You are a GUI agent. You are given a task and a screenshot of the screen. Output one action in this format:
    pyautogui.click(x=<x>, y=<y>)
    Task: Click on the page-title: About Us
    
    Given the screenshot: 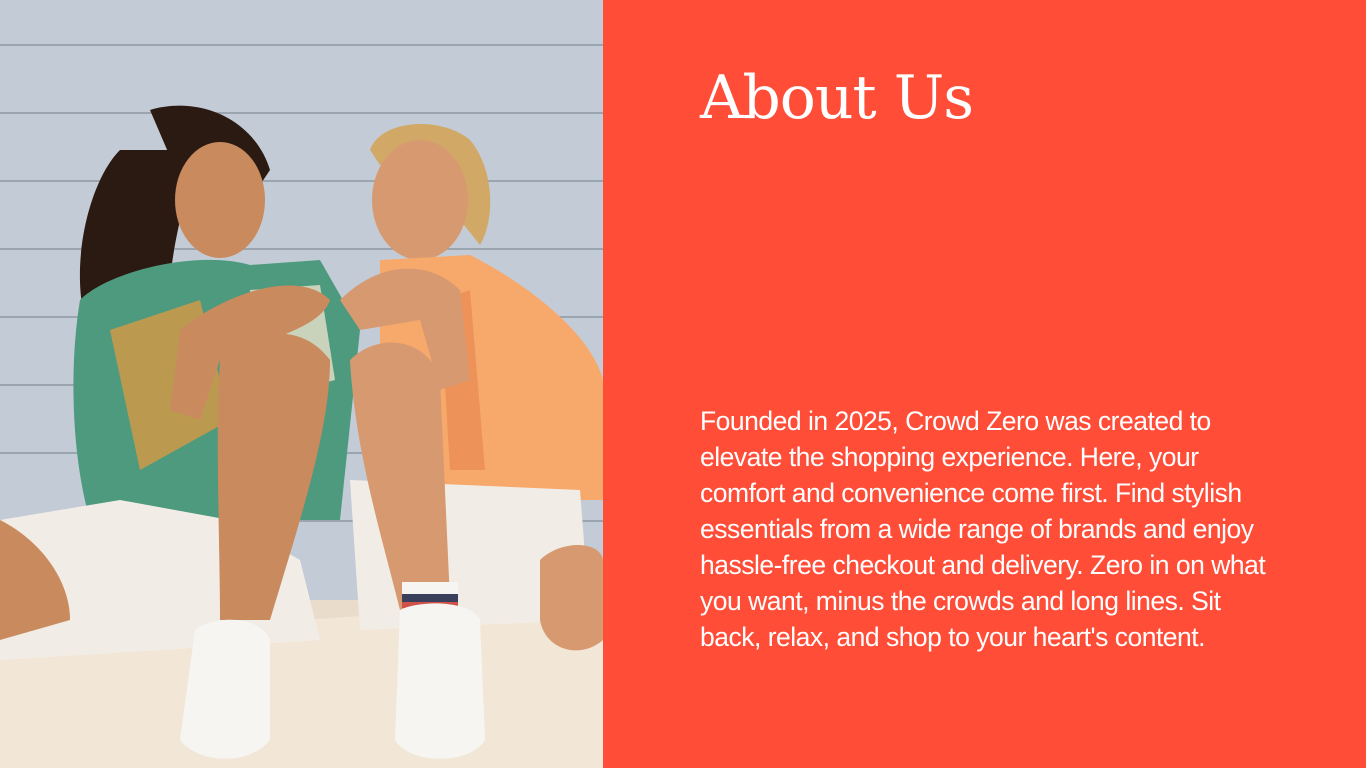 What is the action you would take?
    pyautogui.click(x=837, y=98)
    